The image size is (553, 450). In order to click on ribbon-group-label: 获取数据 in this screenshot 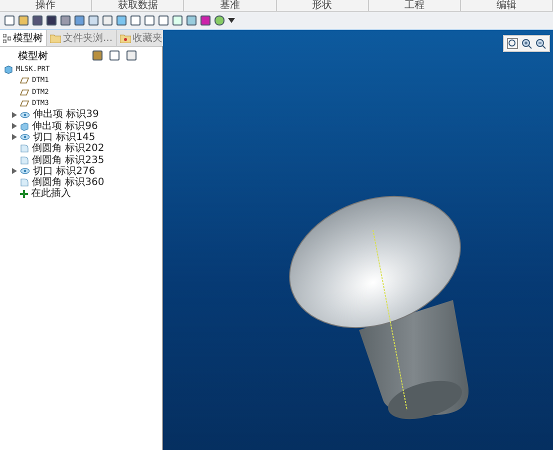, I will do `click(138, 5)`.